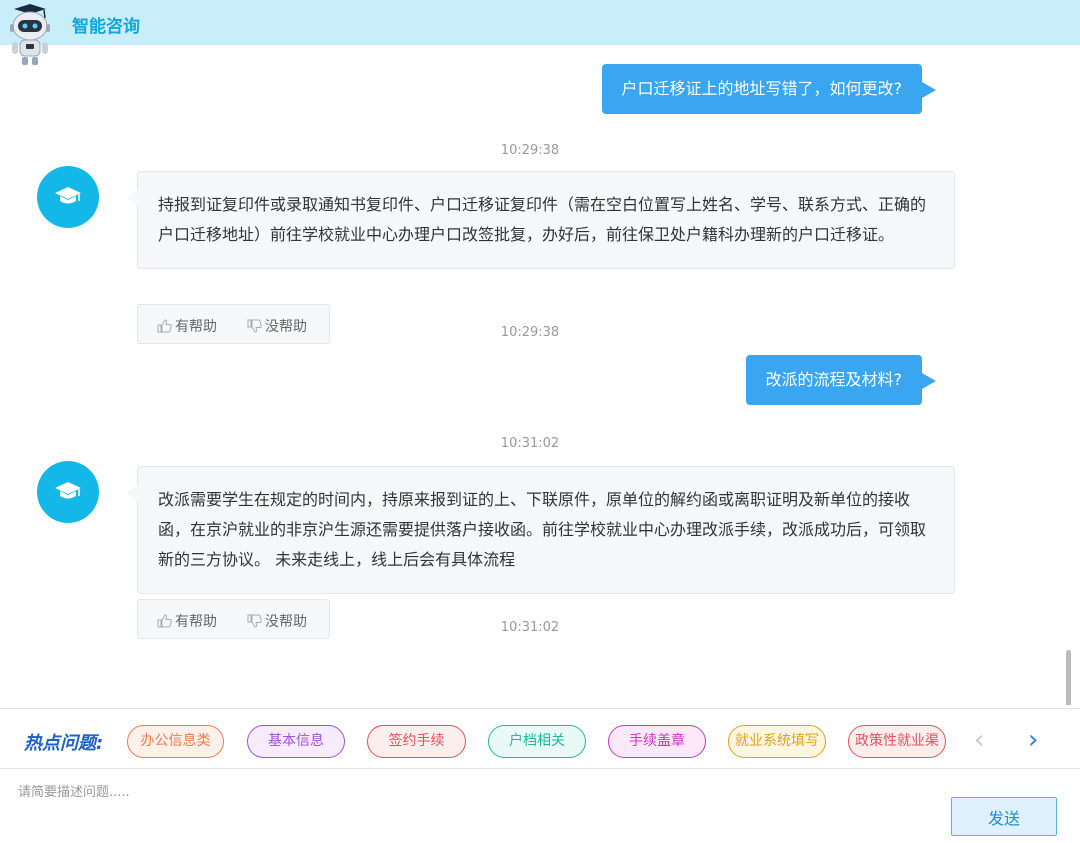 This screenshot has width=1080, height=843. Describe the element at coordinates (1033, 740) in the screenshot. I see `next-arrow-icon: ›` at that location.